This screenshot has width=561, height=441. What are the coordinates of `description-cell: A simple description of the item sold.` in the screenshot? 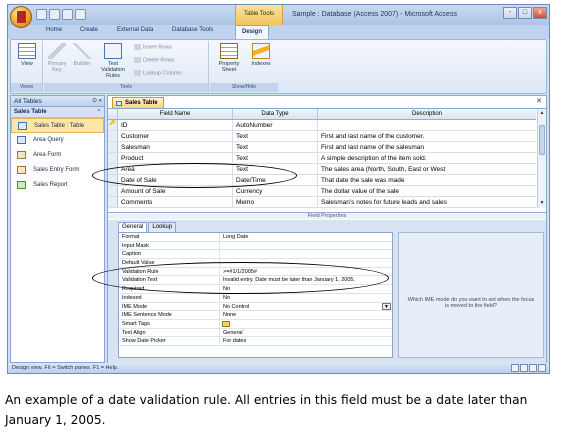 It's located at (427, 158).